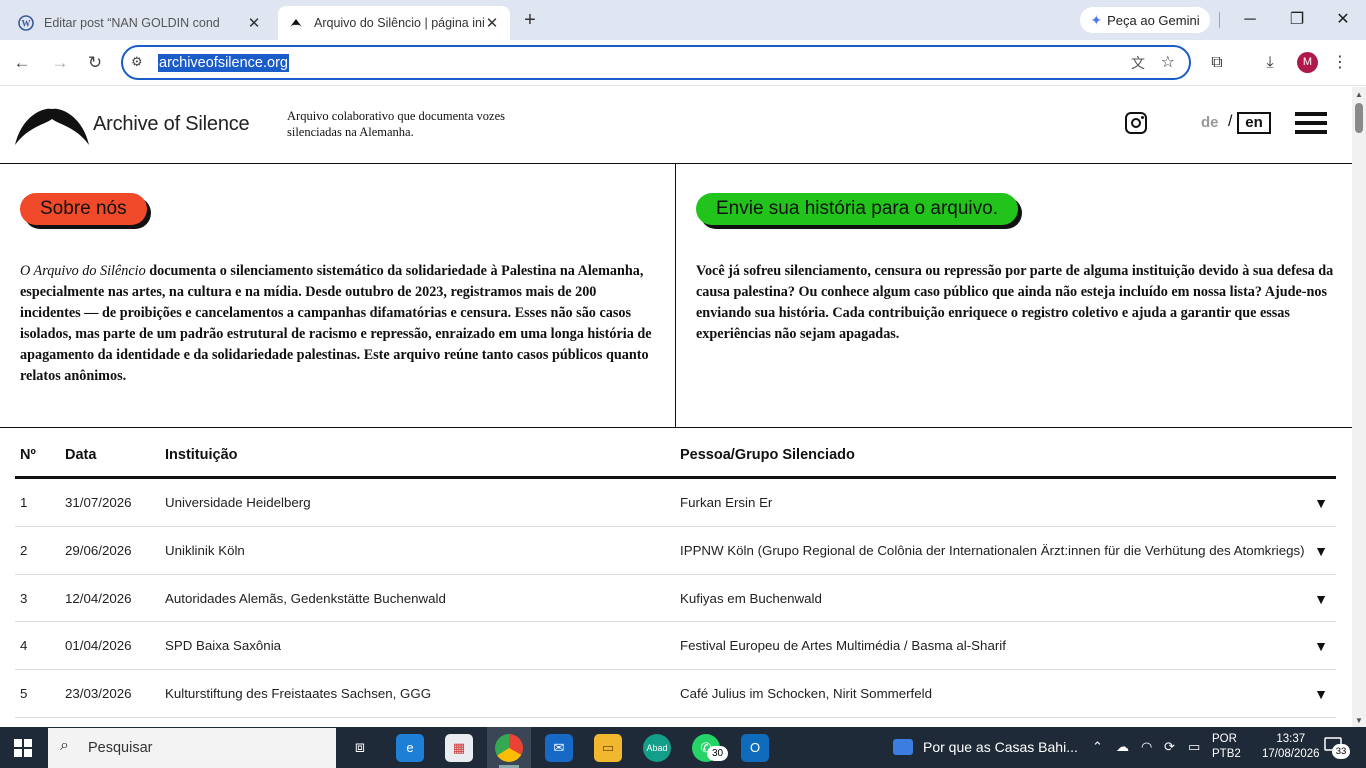 The image size is (1366, 768). I want to click on site-info-icon: ⚙, so click(137, 62).